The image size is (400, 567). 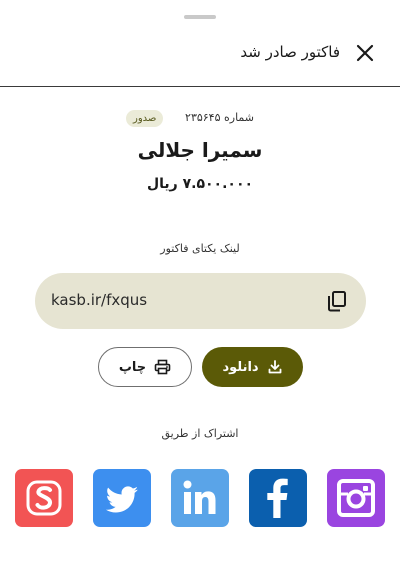 I want to click on customer-name: سمیرا جلالی, so click(x=200, y=150).